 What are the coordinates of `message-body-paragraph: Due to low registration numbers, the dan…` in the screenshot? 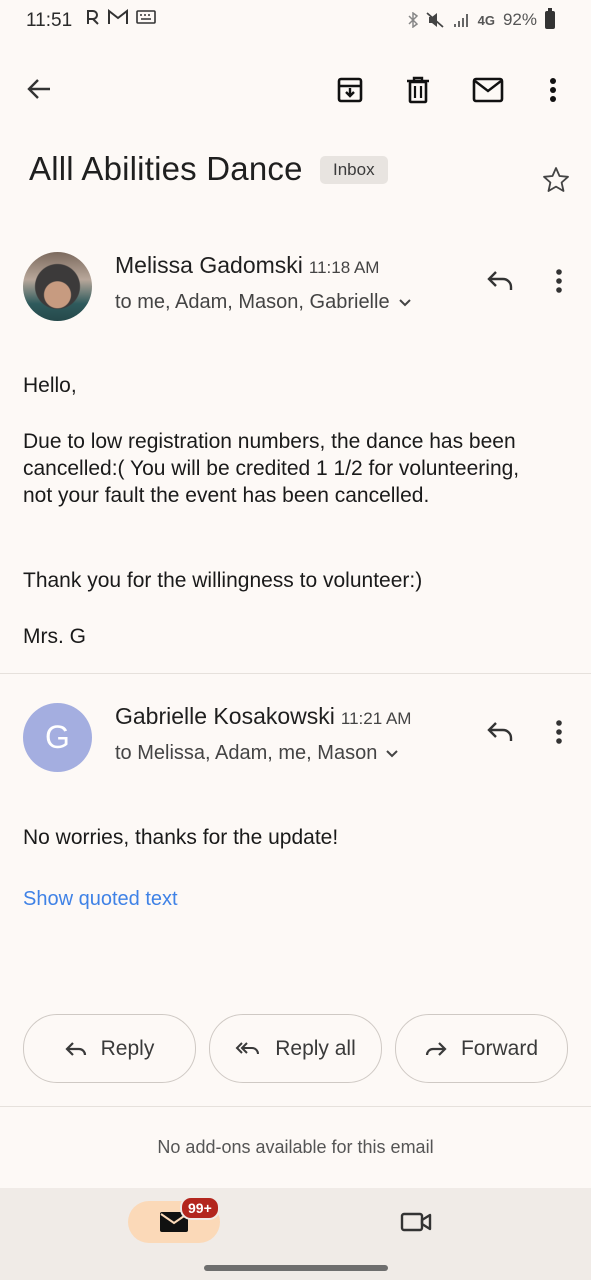 It's located at (271, 468).